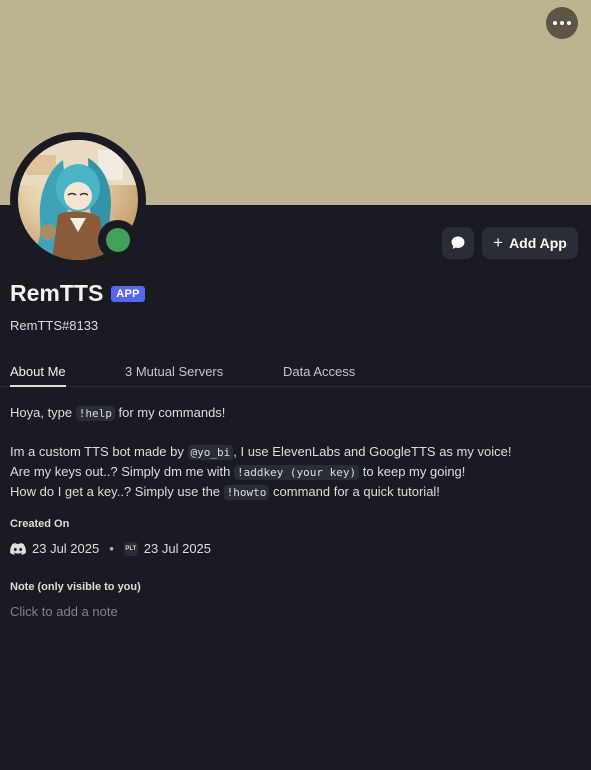 The height and width of the screenshot is (770, 591). I want to click on display-name: RemTTS, so click(57, 293).